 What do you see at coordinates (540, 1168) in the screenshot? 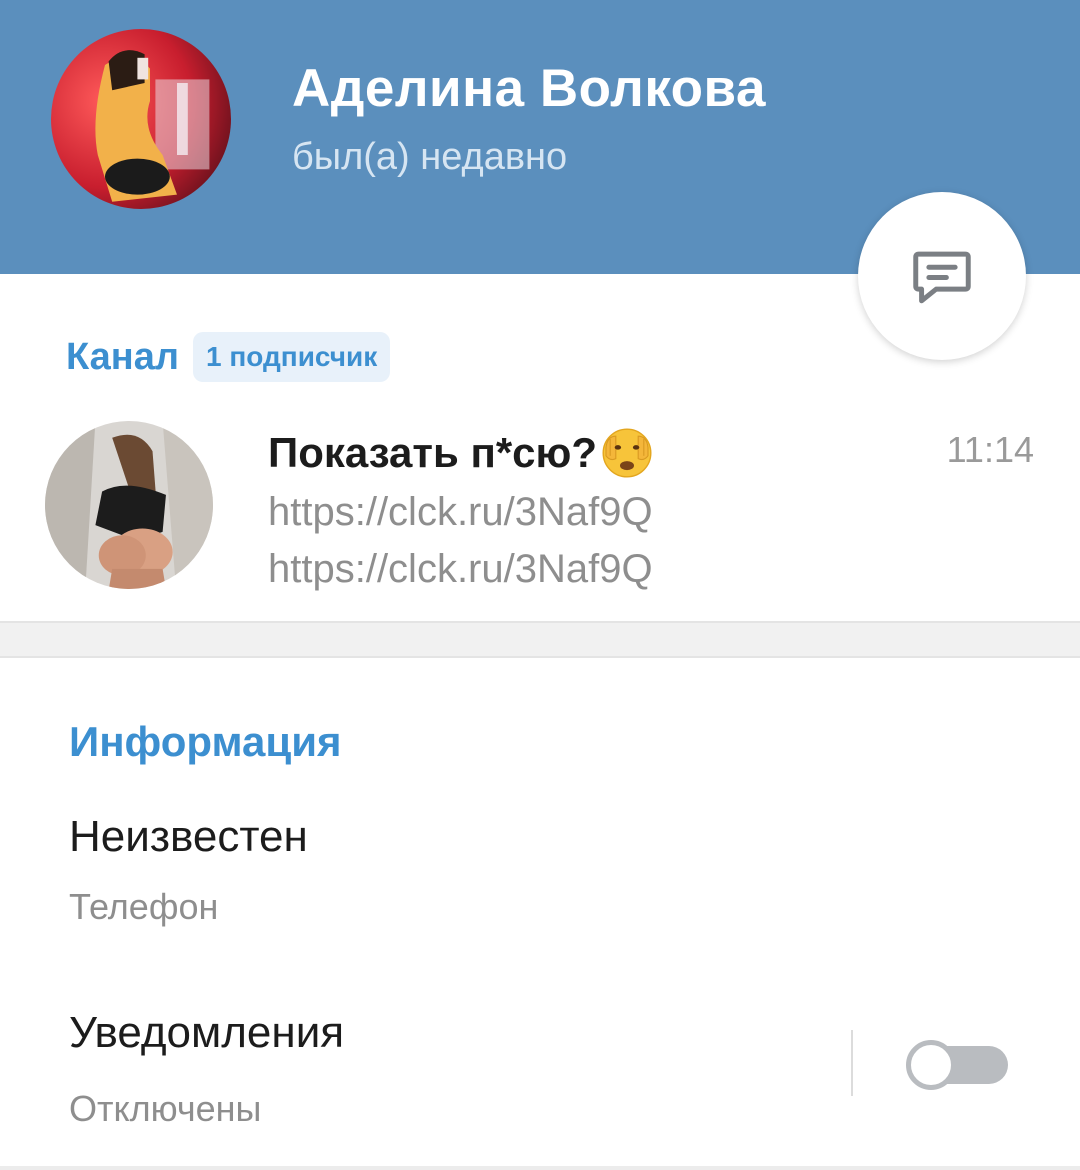
I see `bottom-divider` at bounding box center [540, 1168].